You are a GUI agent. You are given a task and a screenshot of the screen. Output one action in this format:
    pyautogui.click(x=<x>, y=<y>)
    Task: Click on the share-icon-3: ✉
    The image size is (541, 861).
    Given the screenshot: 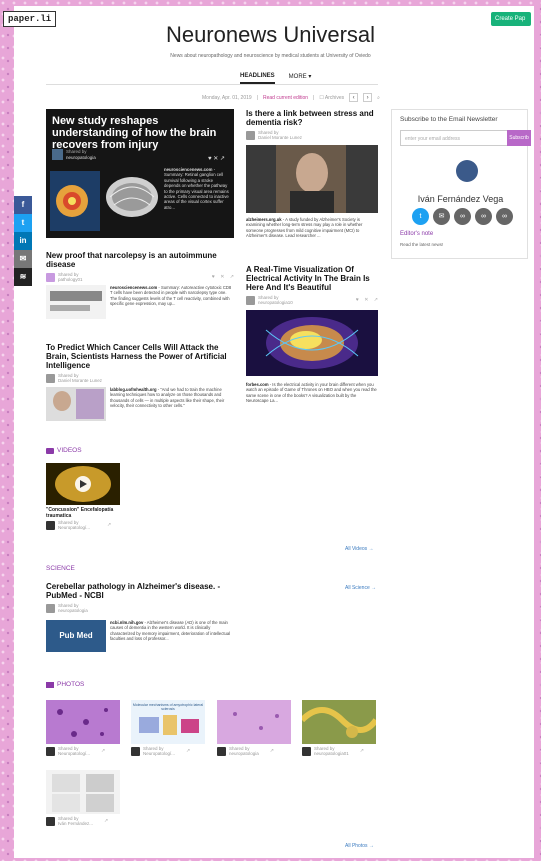 What is the action you would take?
    pyautogui.click(x=23, y=259)
    